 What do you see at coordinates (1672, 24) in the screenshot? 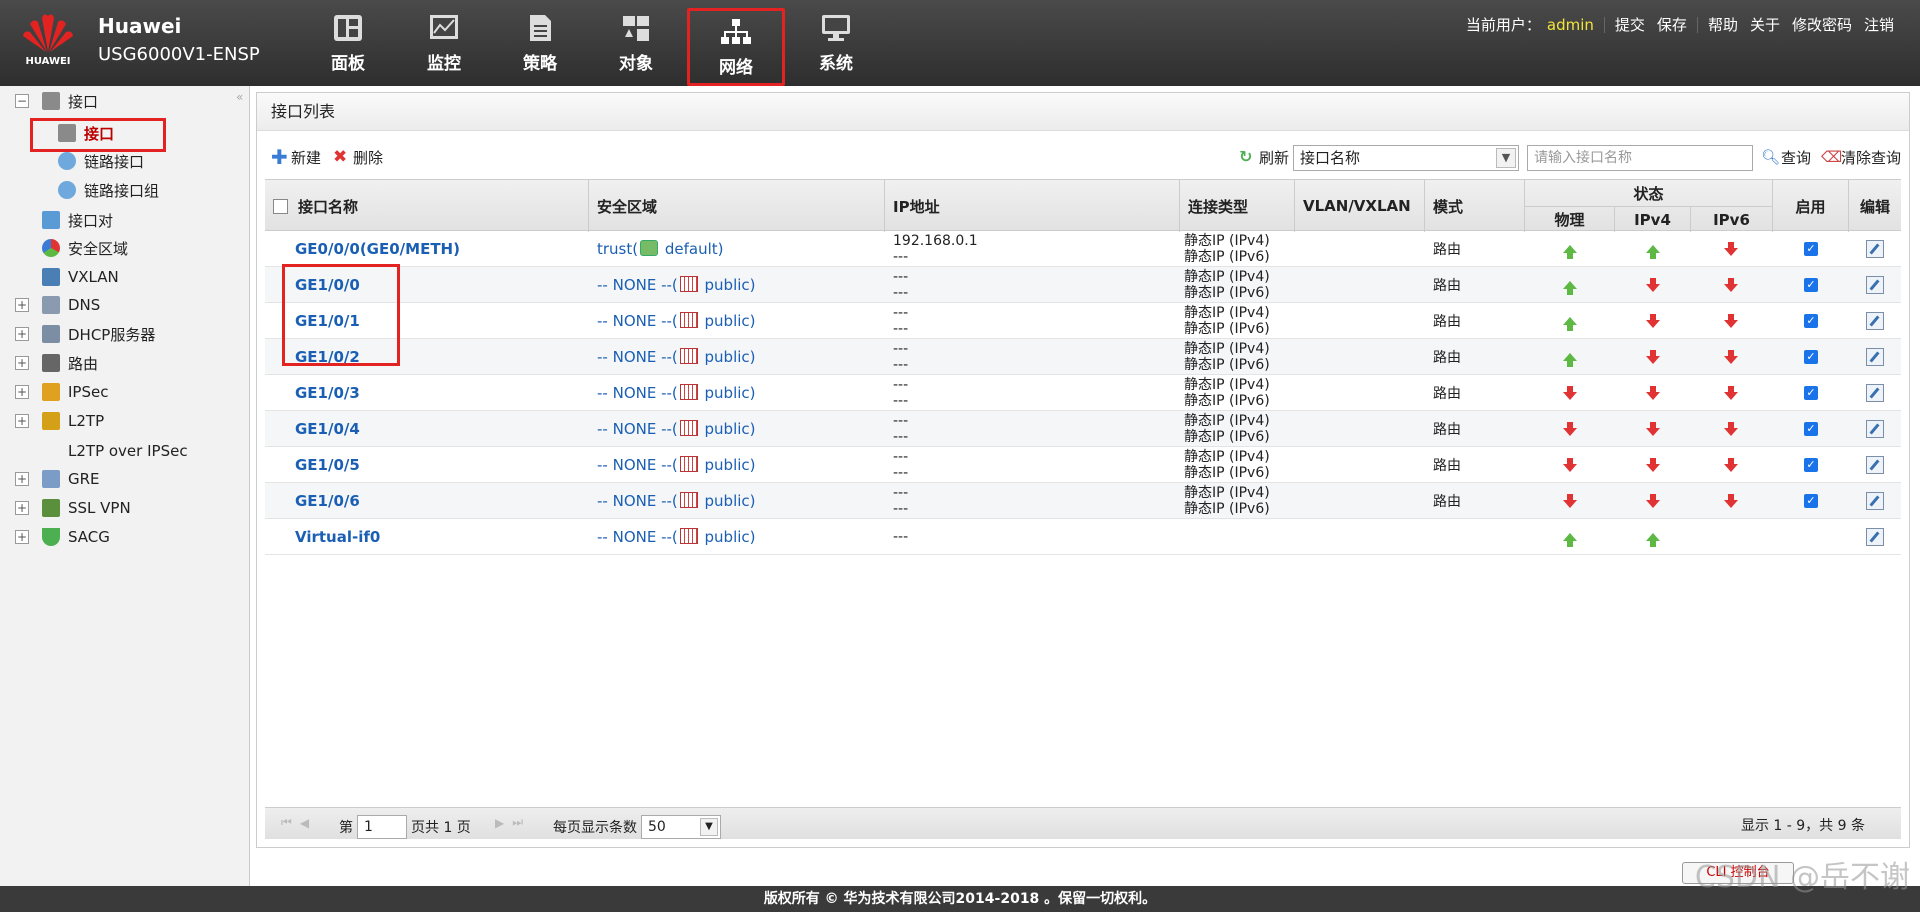
I see `save-link: 保存` at bounding box center [1672, 24].